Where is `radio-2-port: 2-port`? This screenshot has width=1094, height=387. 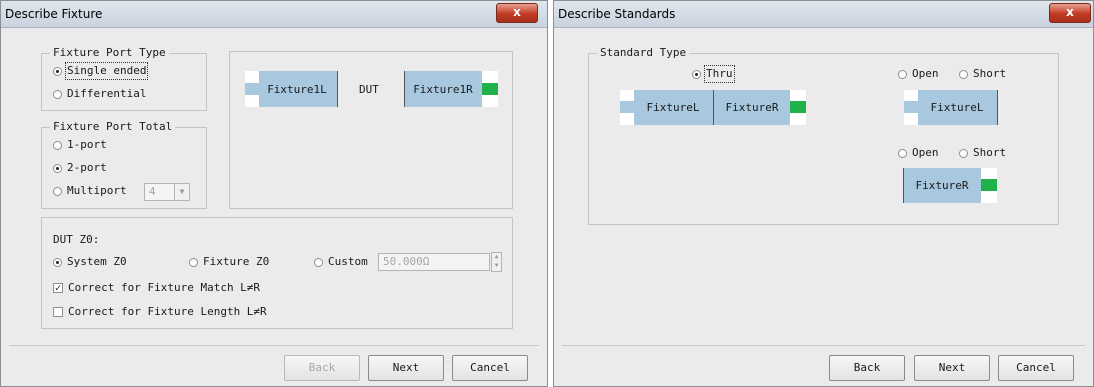 radio-2-port: 2-port is located at coordinates (80, 168).